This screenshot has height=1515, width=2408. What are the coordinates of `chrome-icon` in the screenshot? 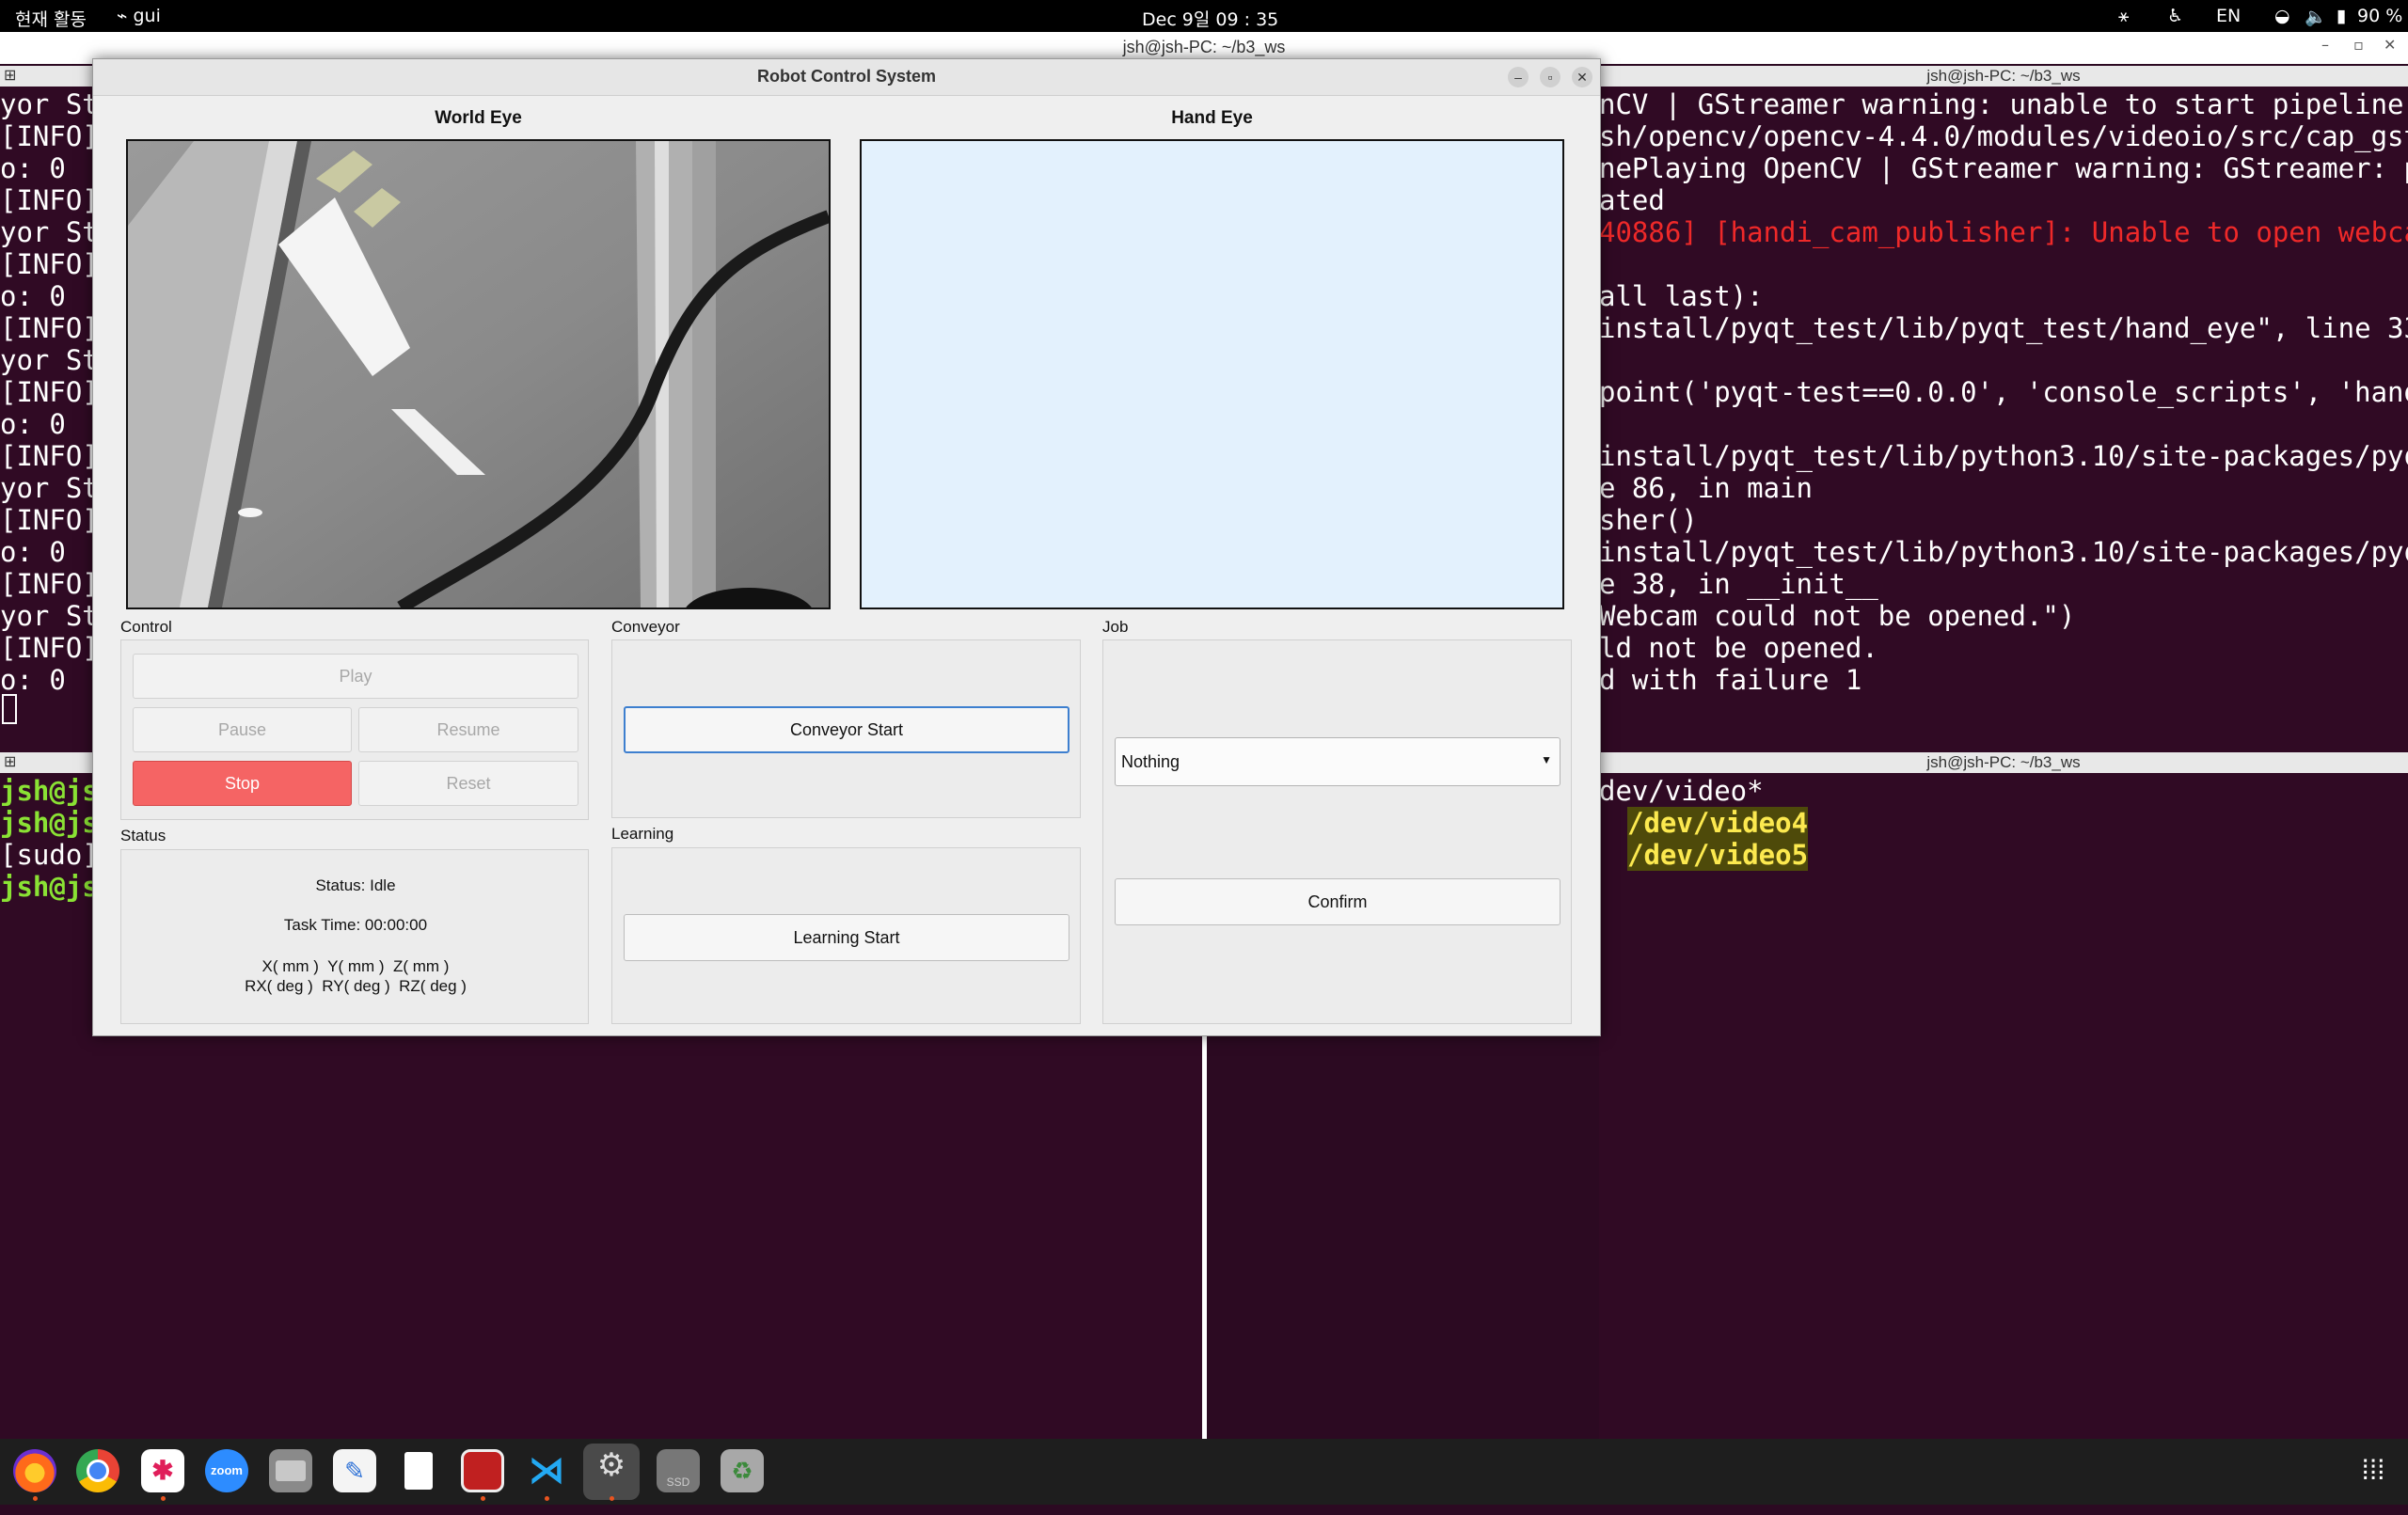 It's located at (98, 1470).